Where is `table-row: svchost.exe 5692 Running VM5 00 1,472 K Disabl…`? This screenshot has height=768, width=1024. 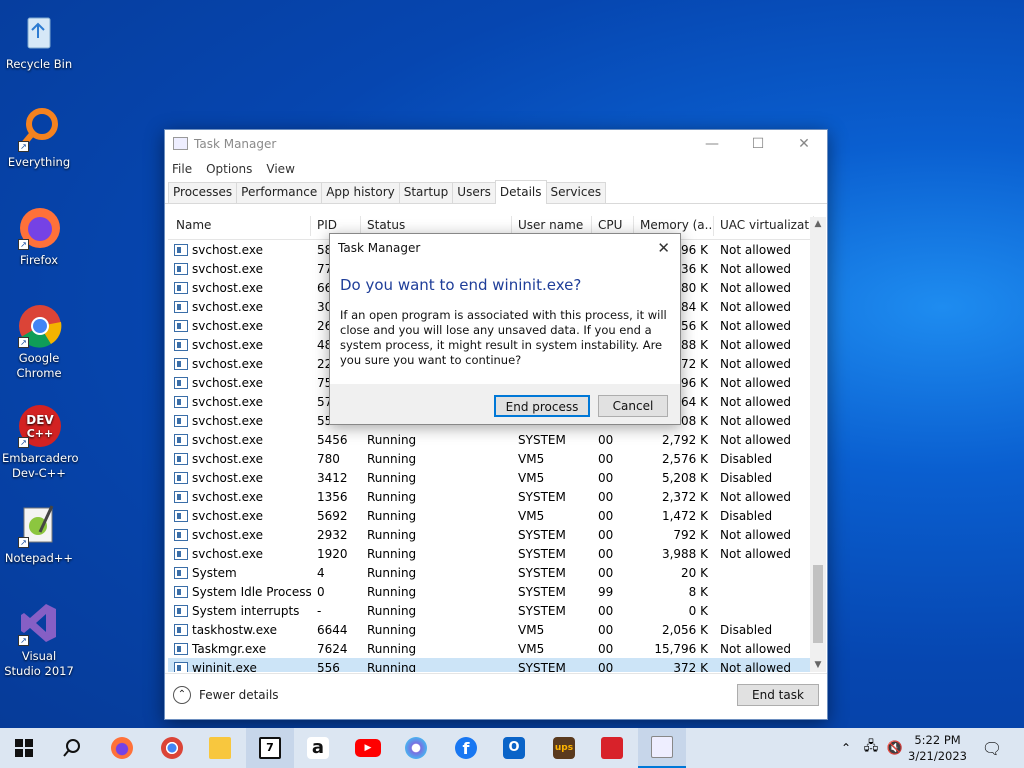
table-row: svchost.exe 5692 Running VM5 00 1,472 K Disabl… is located at coordinates (497, 515).